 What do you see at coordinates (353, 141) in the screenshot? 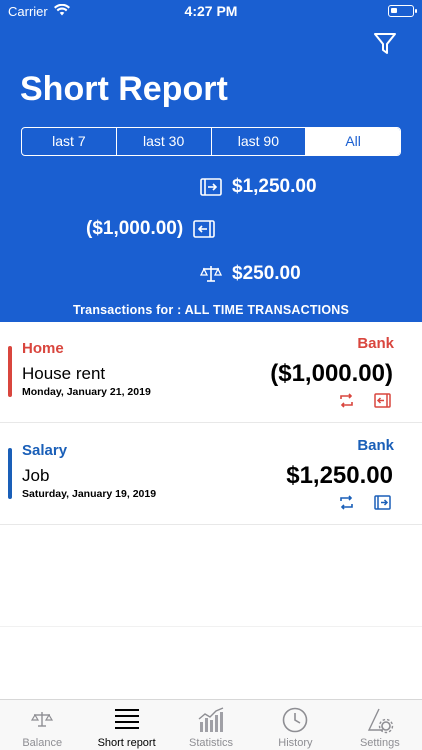
I see `segment-all: All` at bounding box center [353, 141].